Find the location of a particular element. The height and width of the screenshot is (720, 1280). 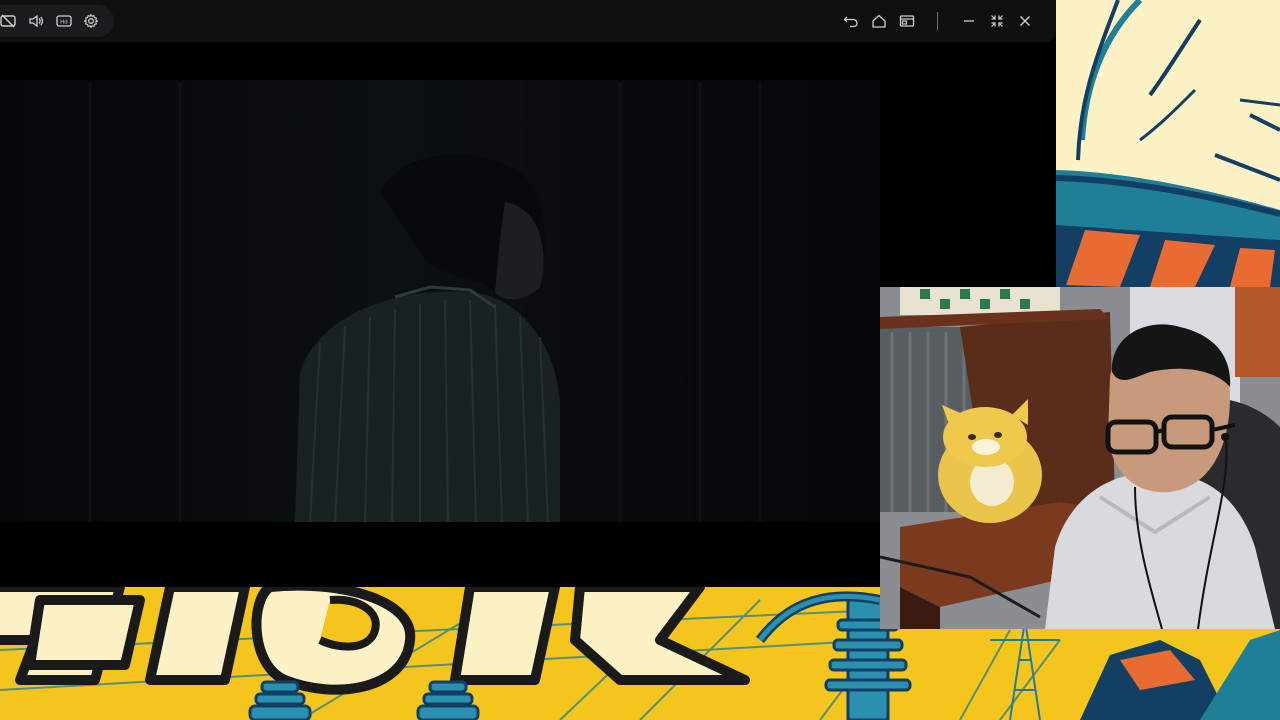

picture-in-picture-icon is located at coordinates (907, 21).